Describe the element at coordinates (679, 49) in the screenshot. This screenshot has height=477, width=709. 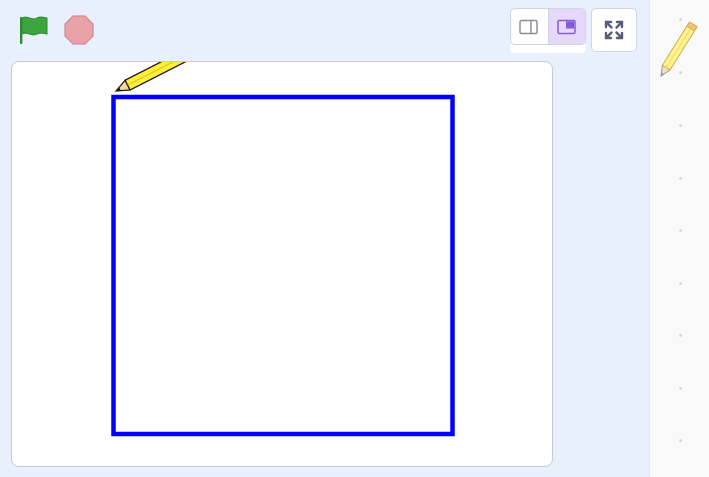
I see `pencil-icon` at that location.